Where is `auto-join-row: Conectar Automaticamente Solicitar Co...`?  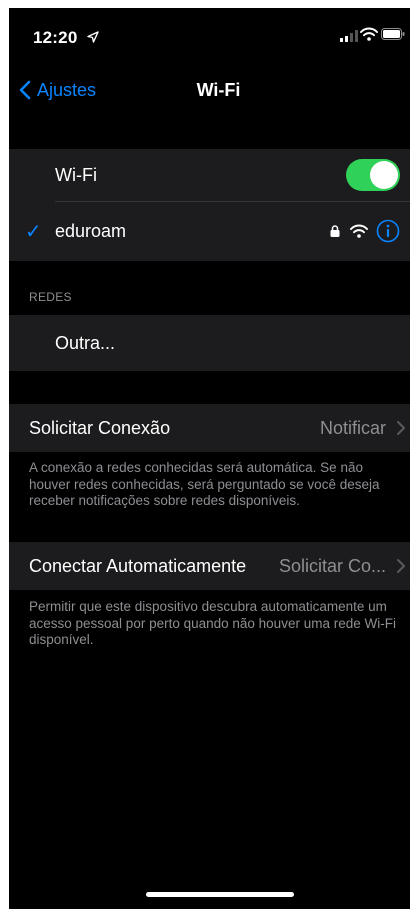
auto-join-row: Conectar Automaticamente Solicitar Co... is located at coordinates (209, 566).